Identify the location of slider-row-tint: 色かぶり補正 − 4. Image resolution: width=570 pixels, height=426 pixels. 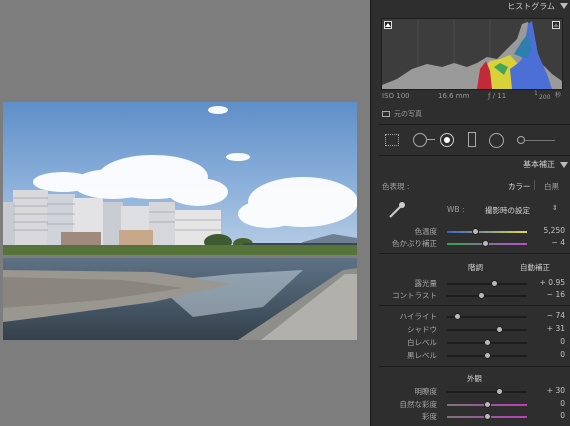
(470, 243).